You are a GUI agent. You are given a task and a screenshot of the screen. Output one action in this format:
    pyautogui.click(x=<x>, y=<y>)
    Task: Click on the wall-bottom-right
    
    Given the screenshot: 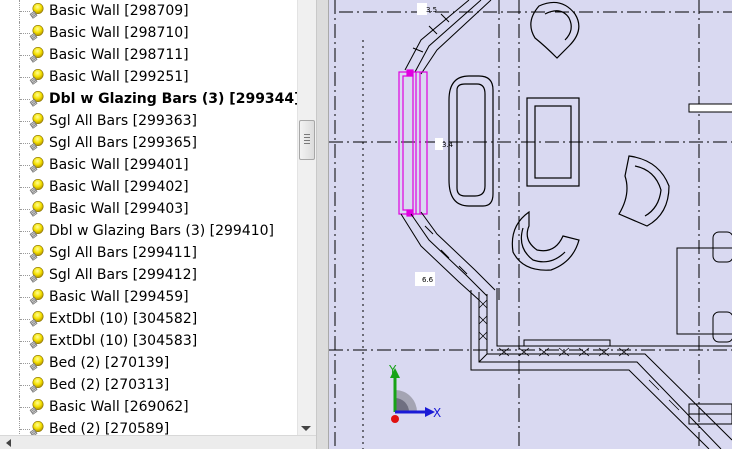 What is the action you would take?
    pyautogui.click(x=710, y=414)
    